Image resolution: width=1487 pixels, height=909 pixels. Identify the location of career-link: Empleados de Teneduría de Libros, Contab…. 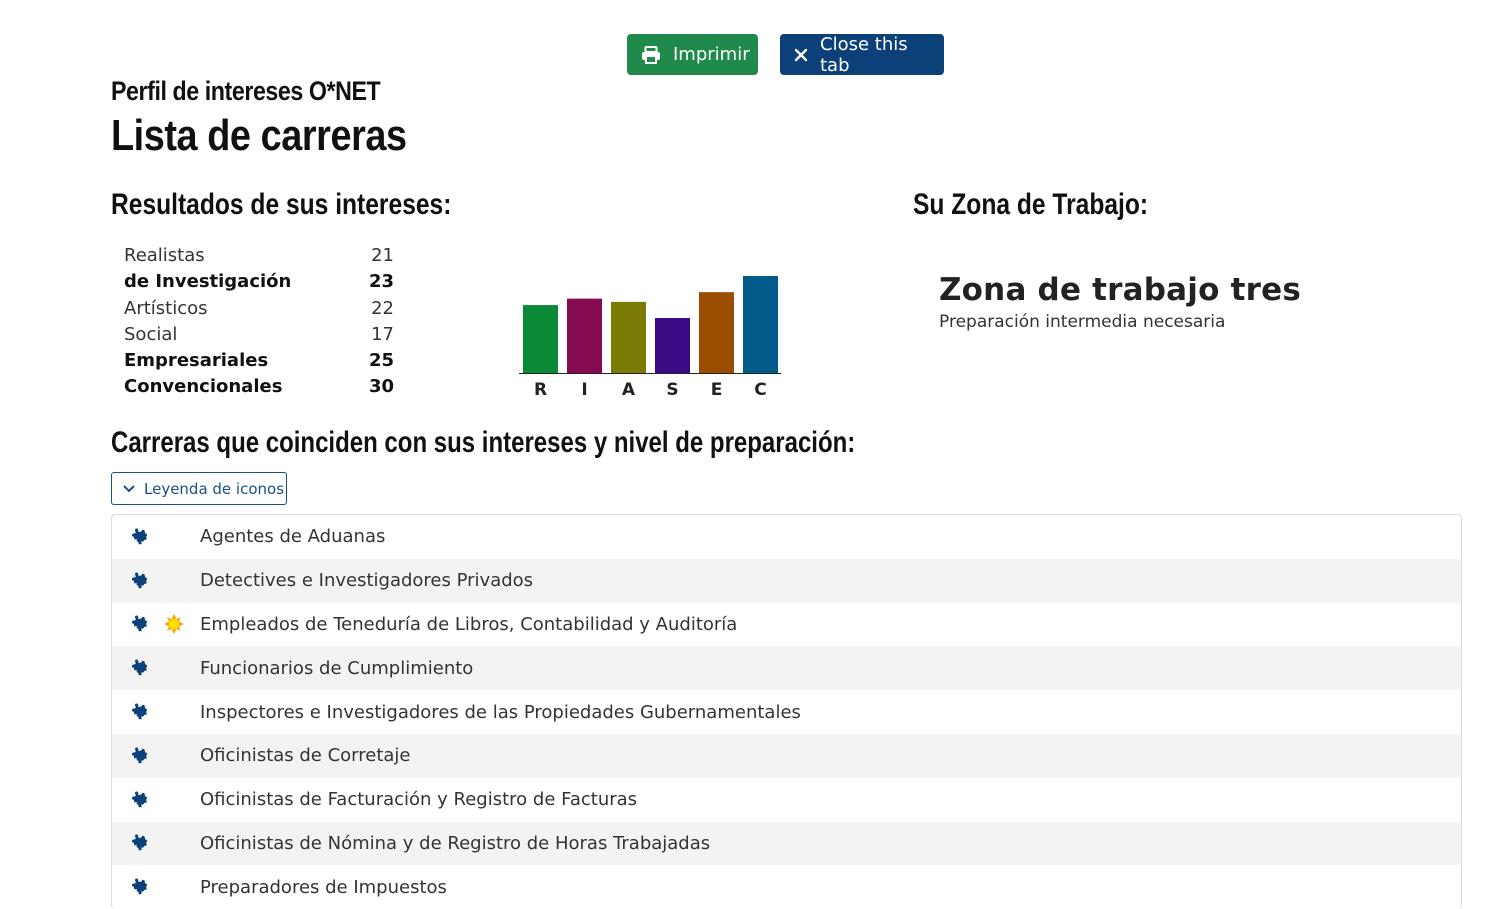
(468, 624).